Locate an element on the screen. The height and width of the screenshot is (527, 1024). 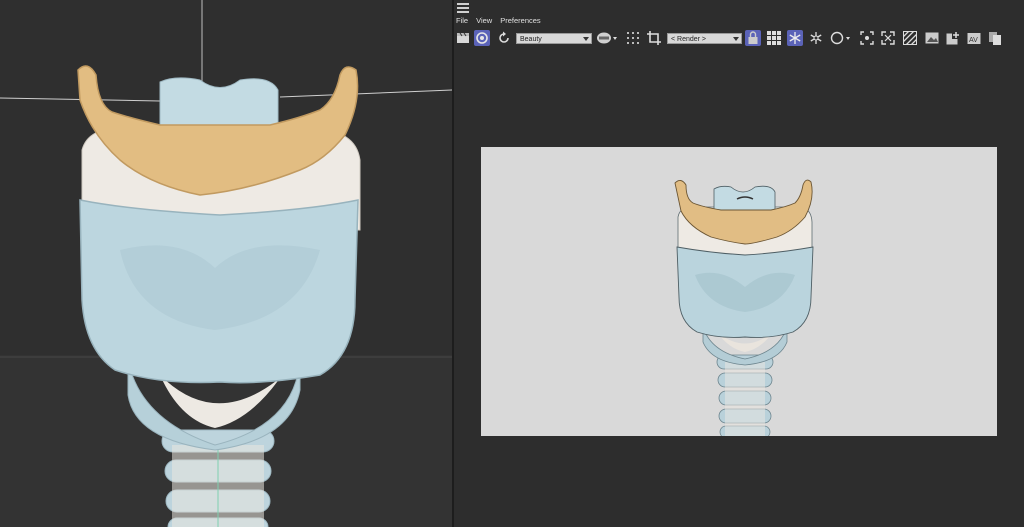
clapperboard-icon is located at coordinates (463, 38).